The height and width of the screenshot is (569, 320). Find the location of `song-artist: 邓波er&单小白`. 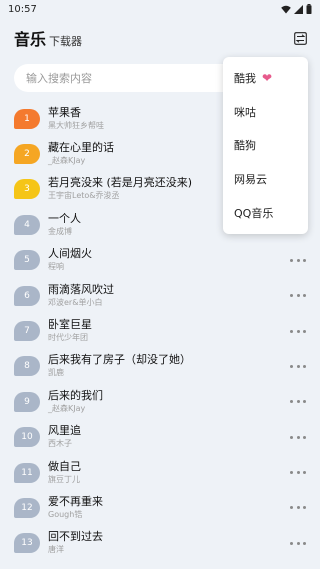

song-artist: 邓波er&单小白 is located at coordinates (75, 302).